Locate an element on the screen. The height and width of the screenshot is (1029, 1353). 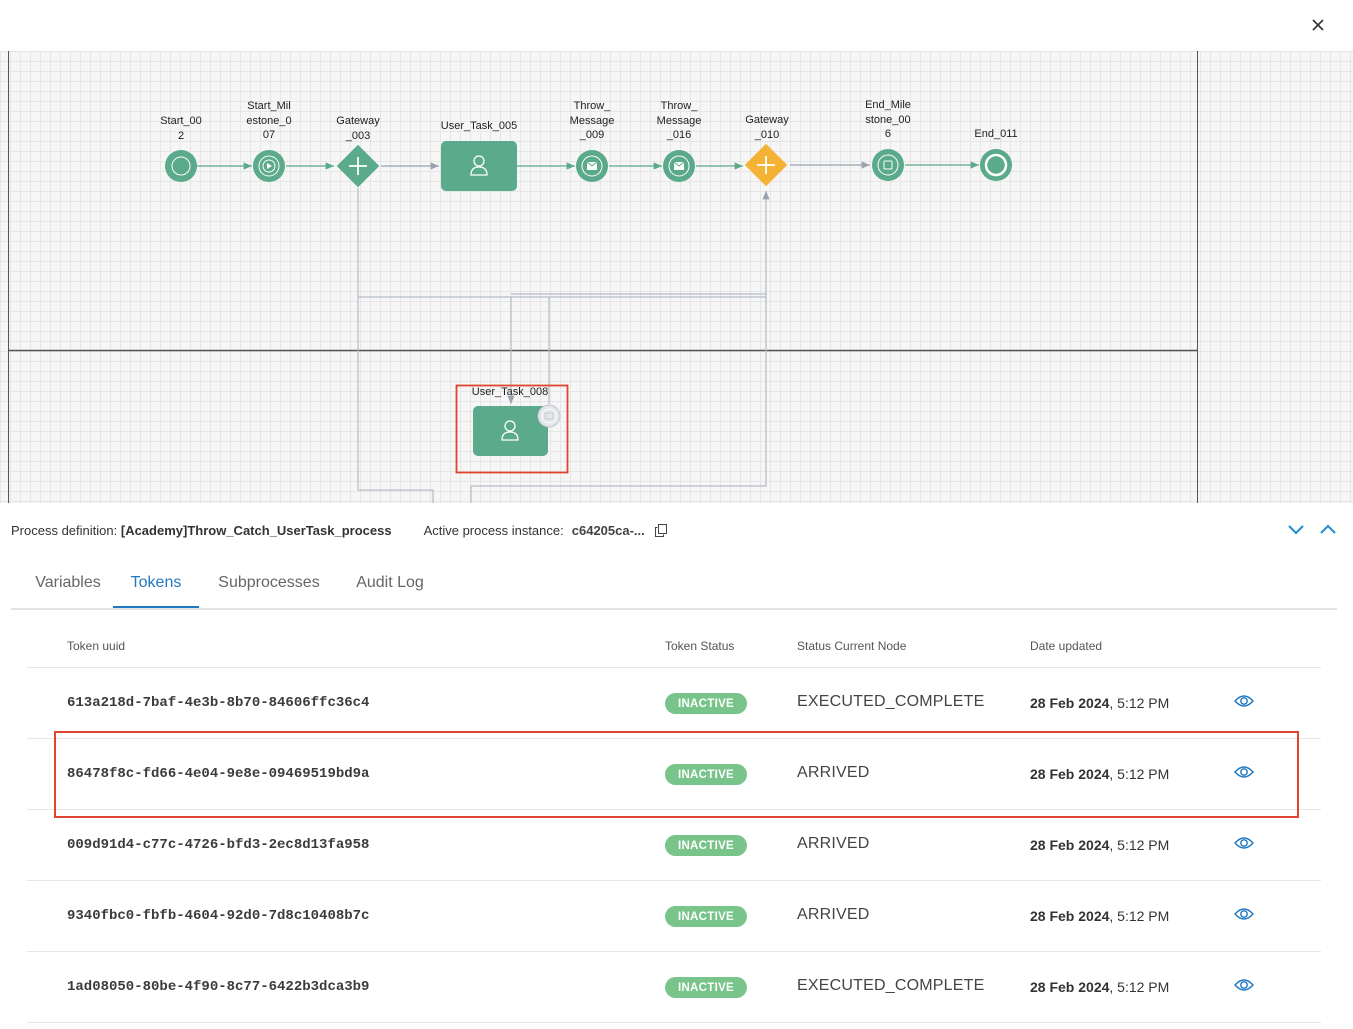
panel-toggle-buttons is located at coordinates (1312, 529).